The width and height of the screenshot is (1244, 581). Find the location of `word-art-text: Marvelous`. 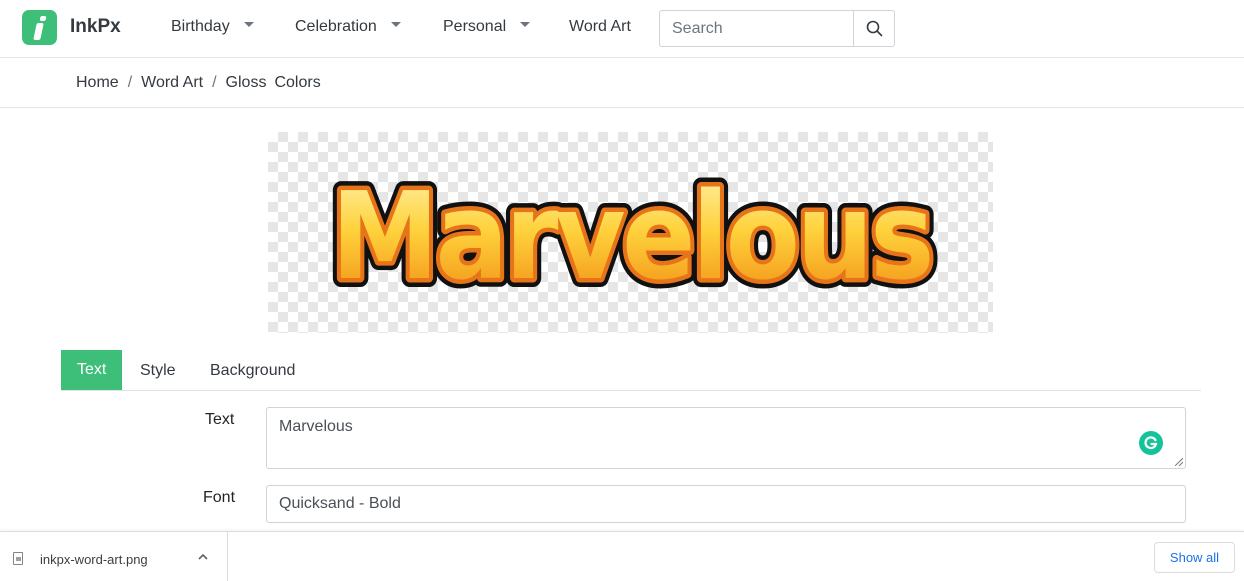

word-art-text: Marvelous is located at coordinates (631, 237).